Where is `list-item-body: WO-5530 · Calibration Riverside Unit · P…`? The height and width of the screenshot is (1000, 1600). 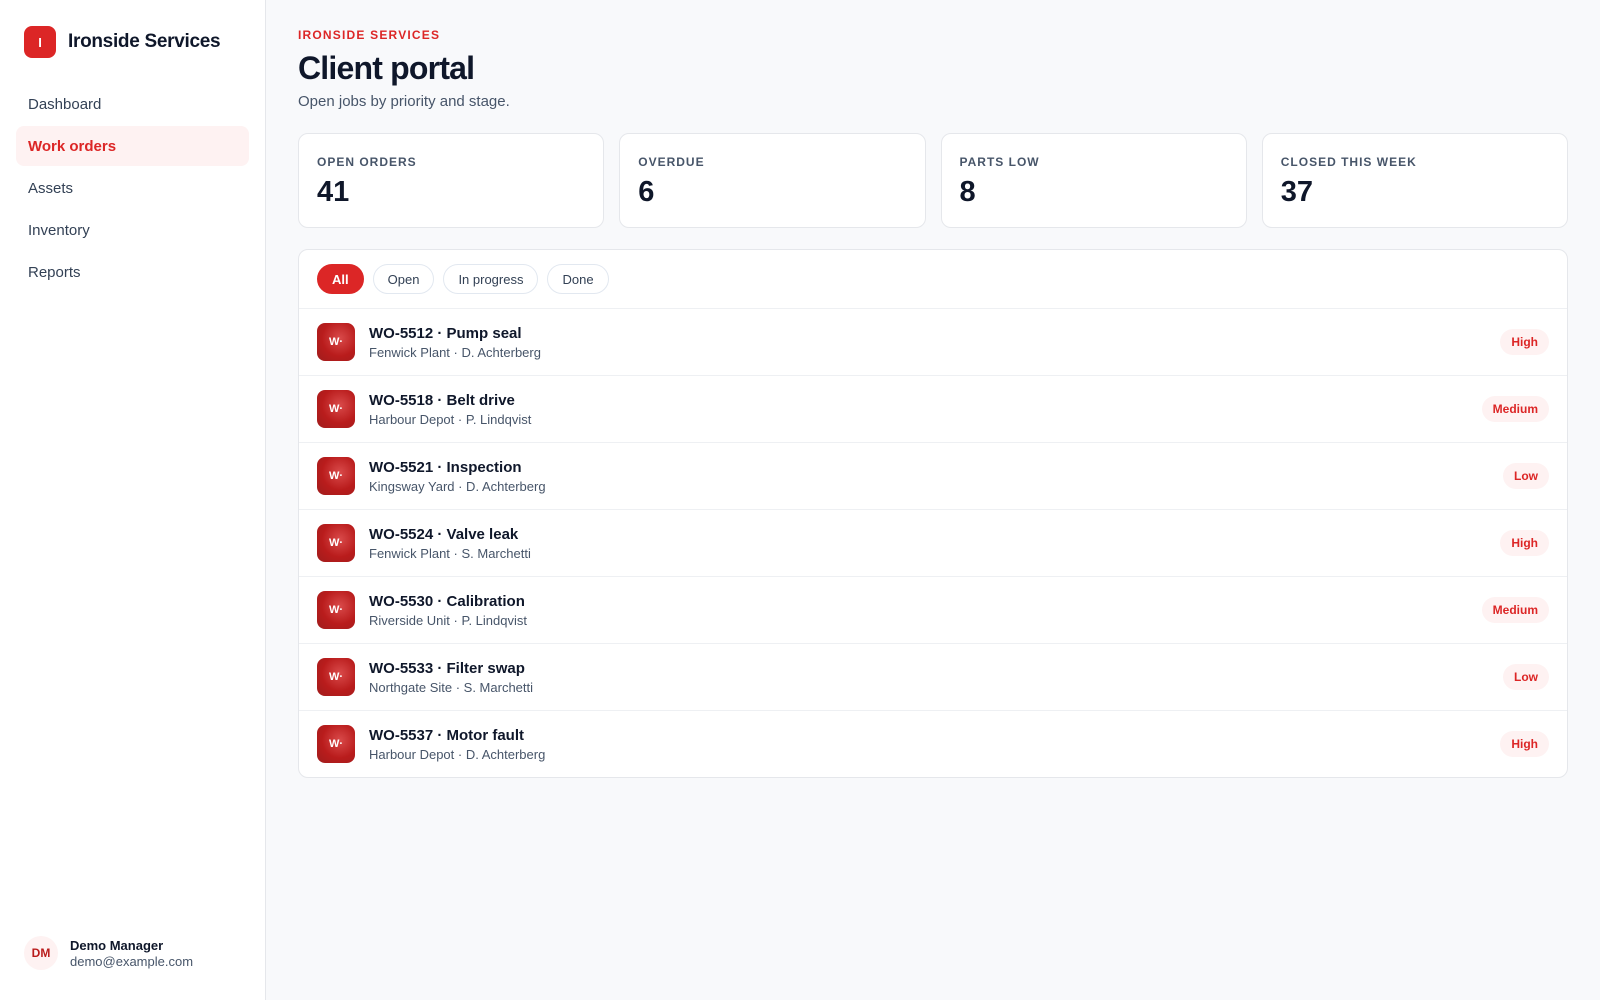 list-item-body: WO-5530 · Calibration Riverside Unit · P… is located at coordinates (925, 610).